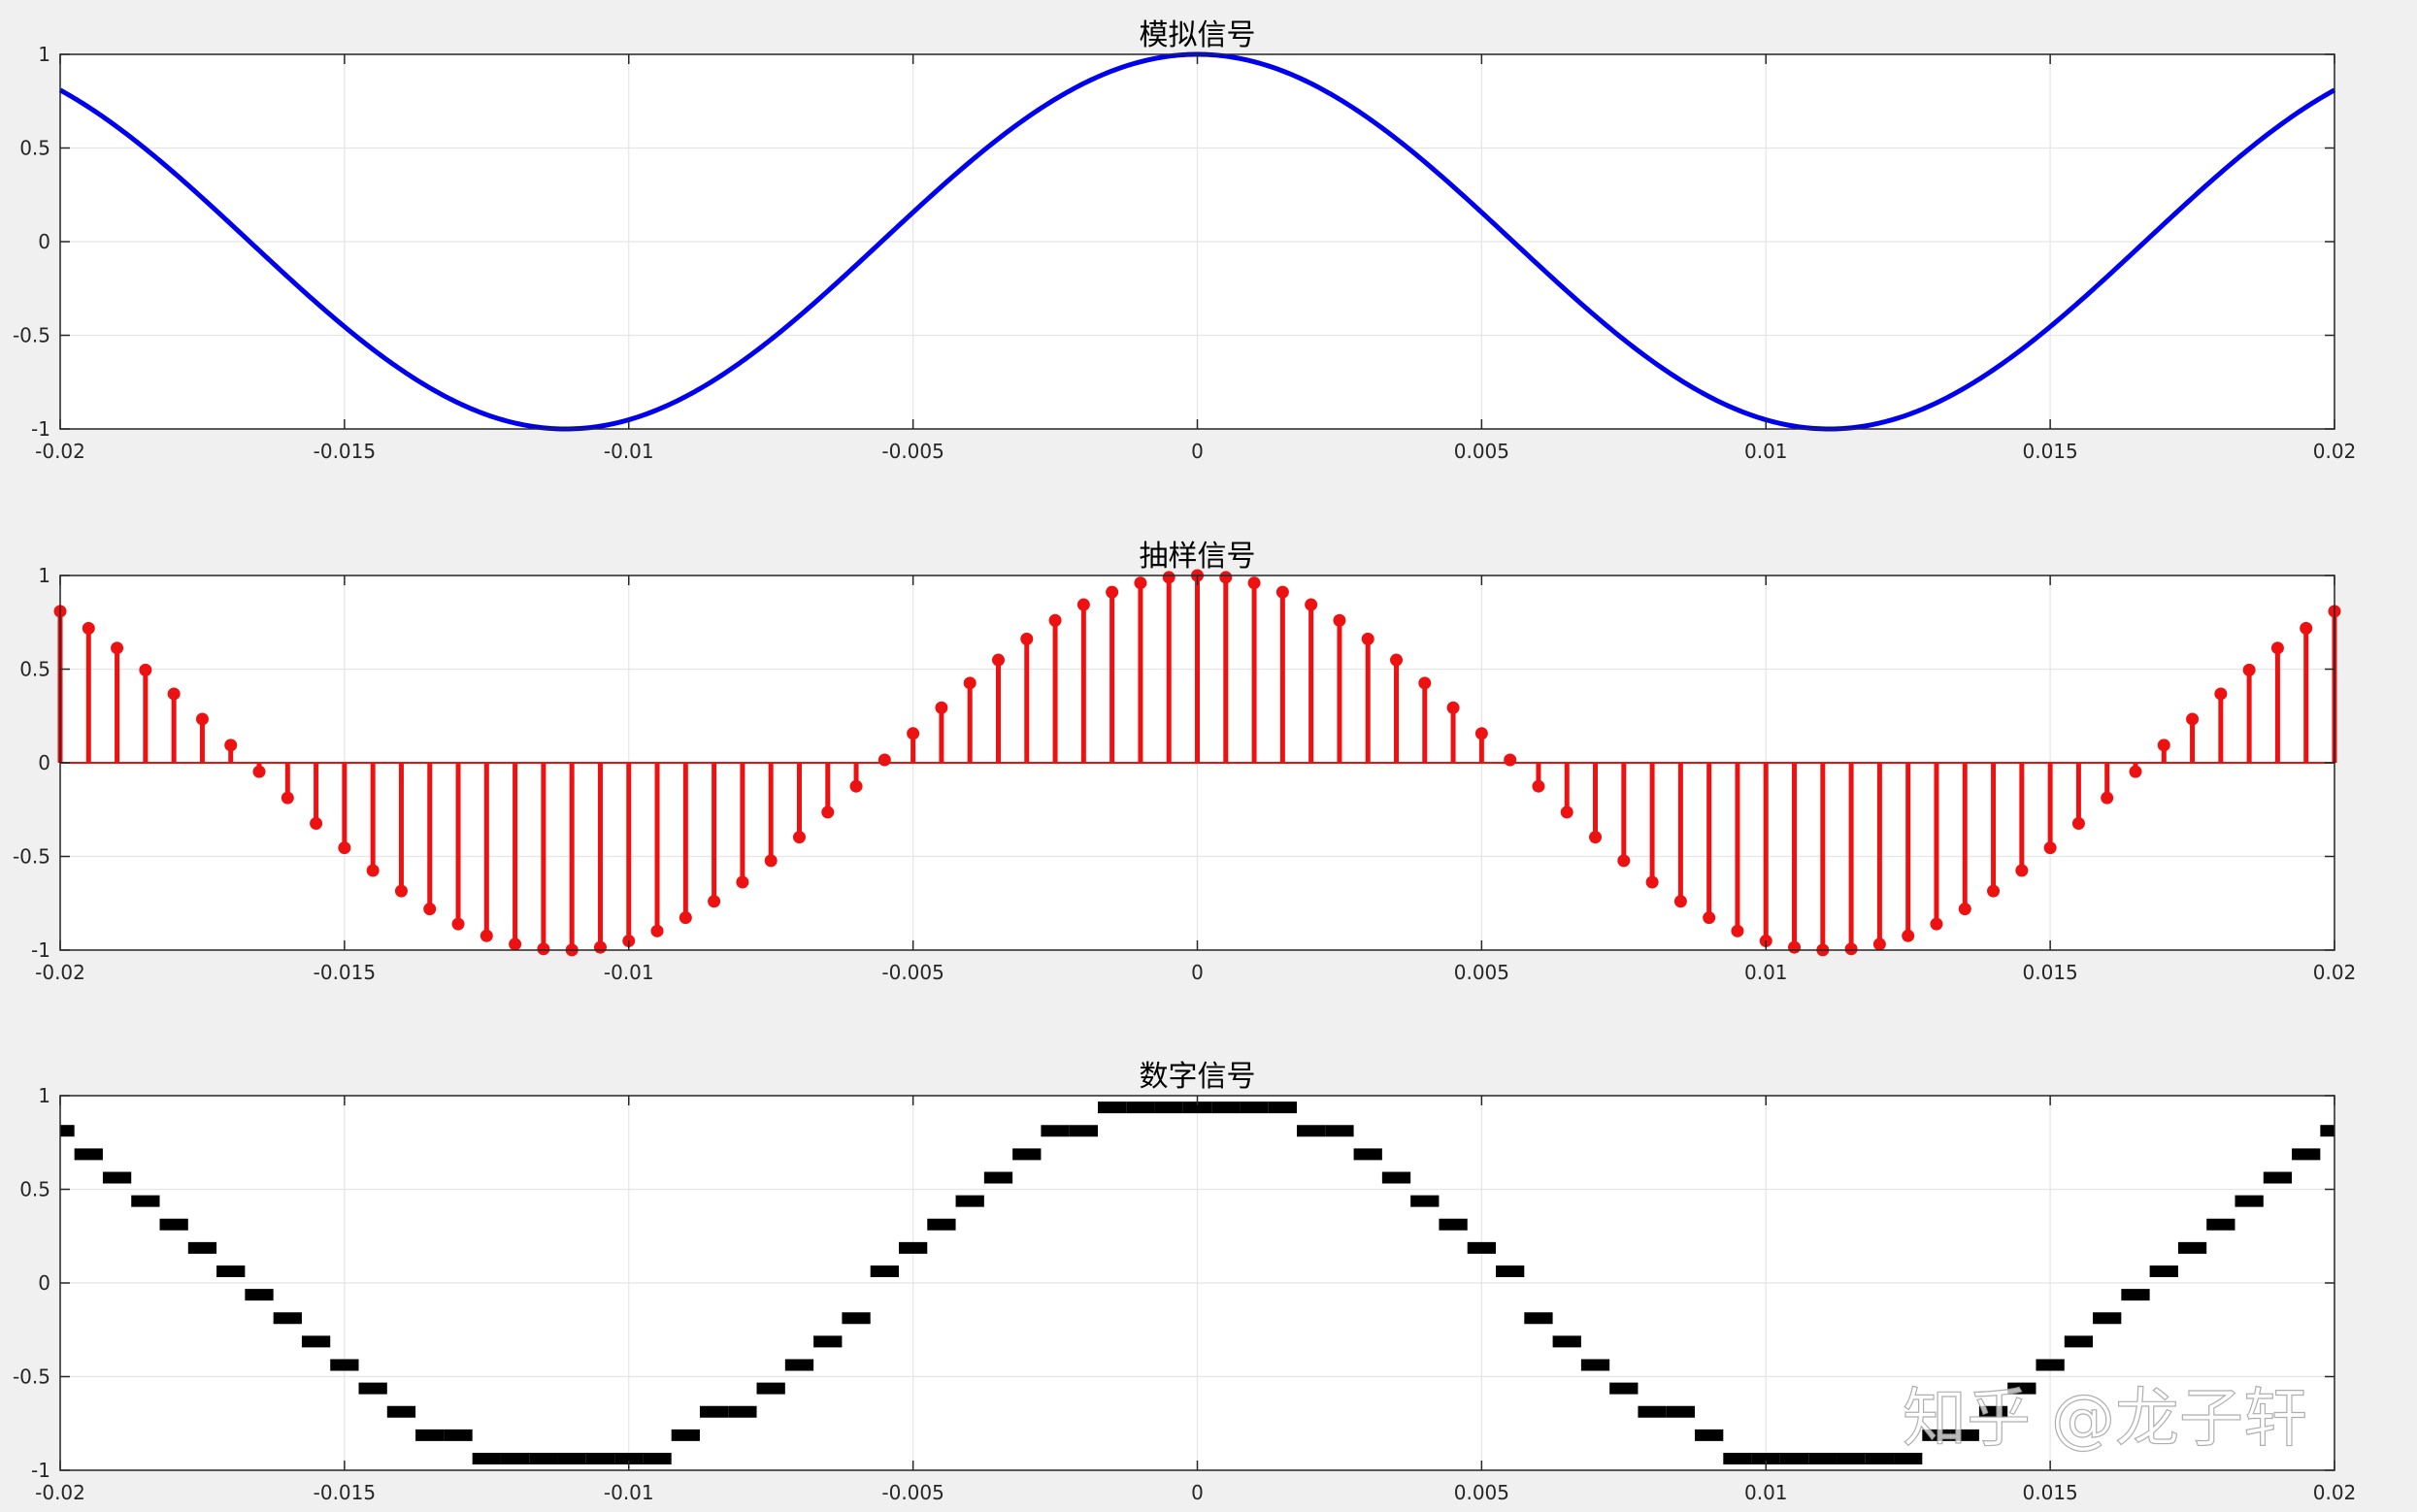  I want to click on plot-title: 抽样信号, so click(1198, 557).